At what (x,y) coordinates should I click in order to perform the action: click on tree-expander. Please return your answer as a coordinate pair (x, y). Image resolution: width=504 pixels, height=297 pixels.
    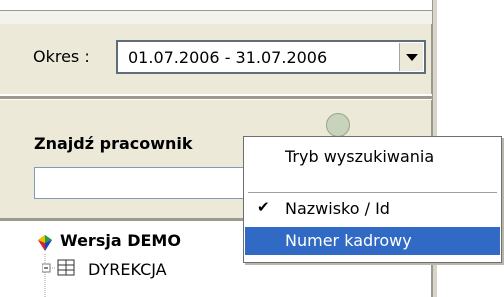
    Looking at the image, I should click on (62, 275).